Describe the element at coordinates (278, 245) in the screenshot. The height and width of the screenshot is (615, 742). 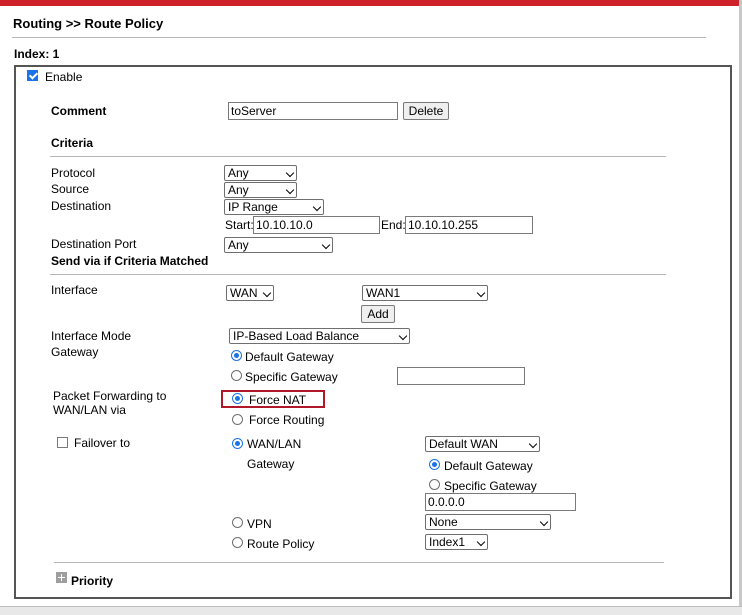
I see `destination-port-select: Any` at that location.